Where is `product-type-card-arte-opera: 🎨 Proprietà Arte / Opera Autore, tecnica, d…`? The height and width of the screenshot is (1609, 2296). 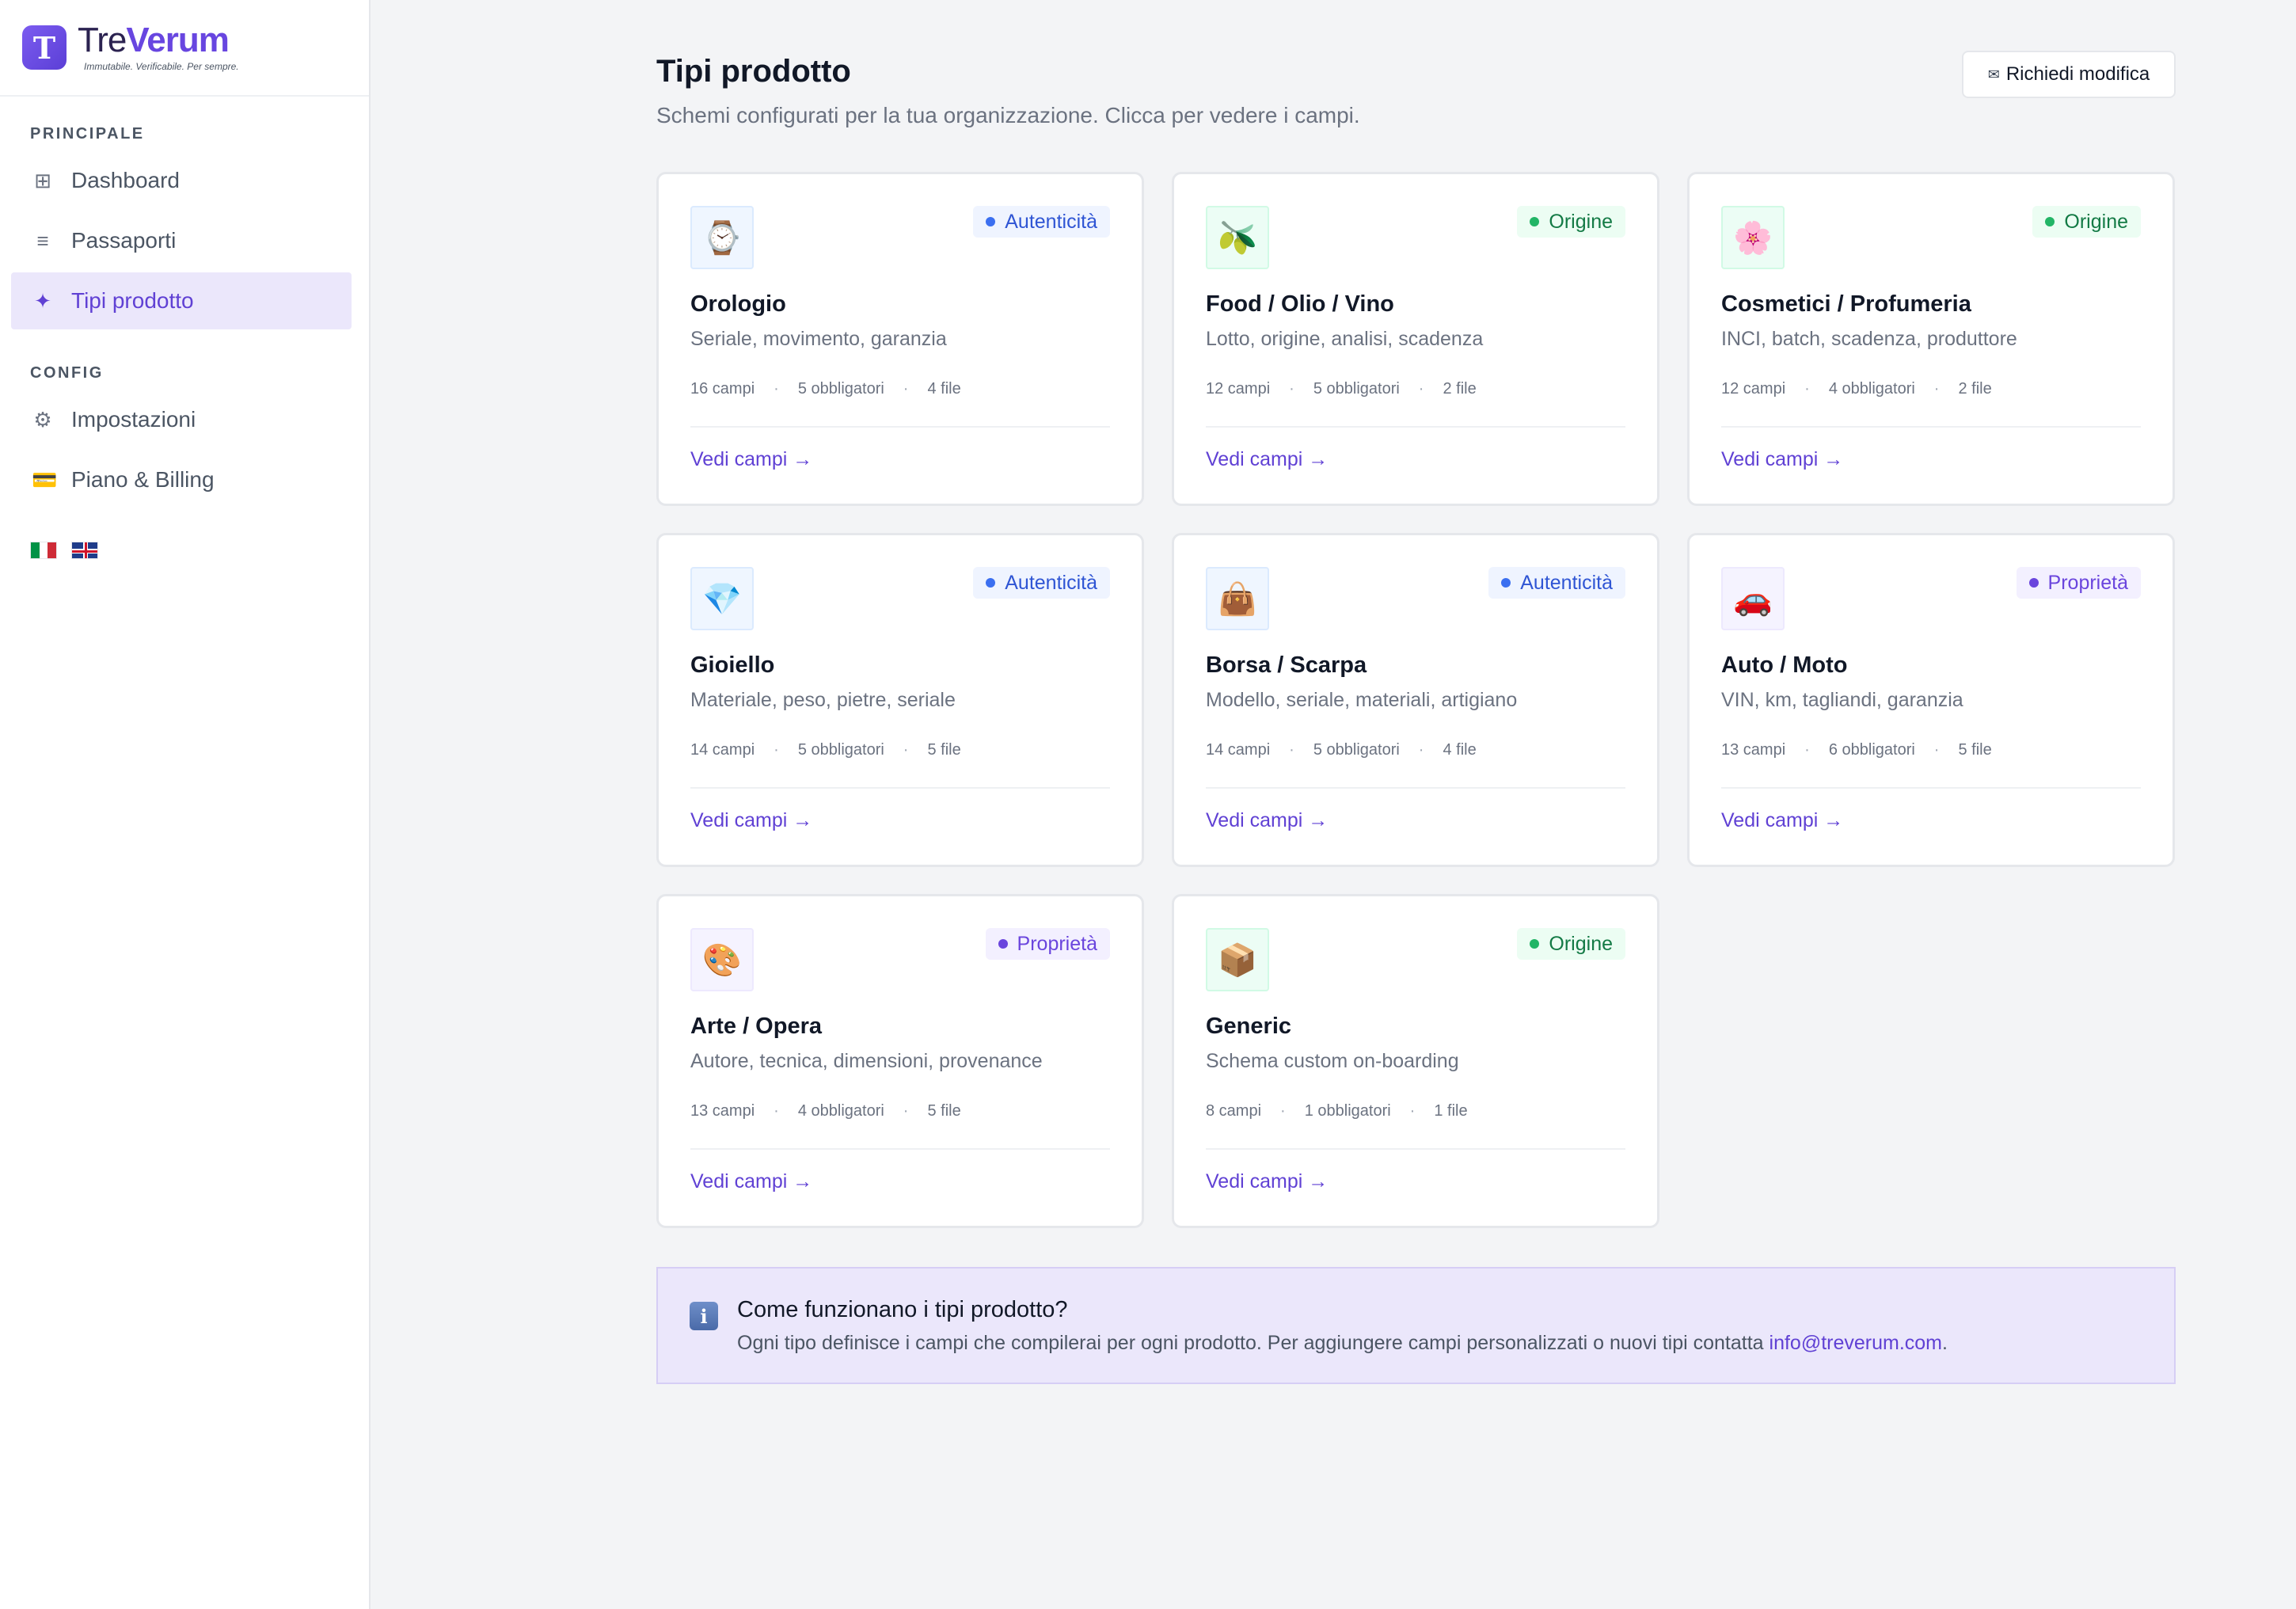 product-type-card-arte-opera: 🎨 Proprietà Arte / Opera Autore, tecnica, d… is located at coordinates (900, 1061).